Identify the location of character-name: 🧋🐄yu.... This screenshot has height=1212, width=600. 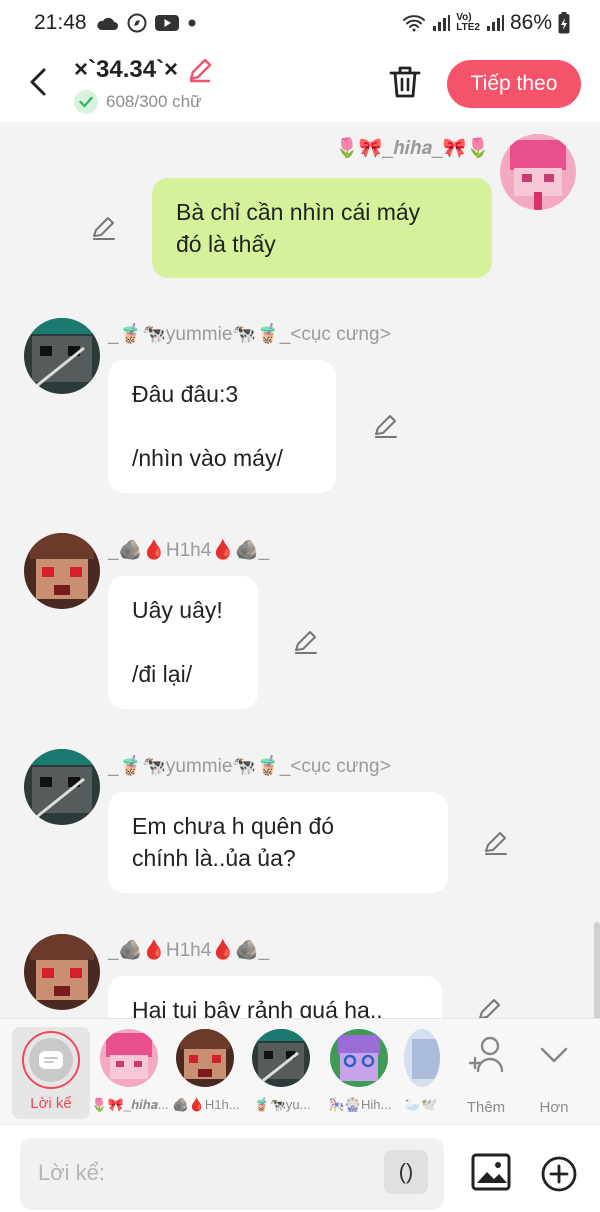
(282, 1104).